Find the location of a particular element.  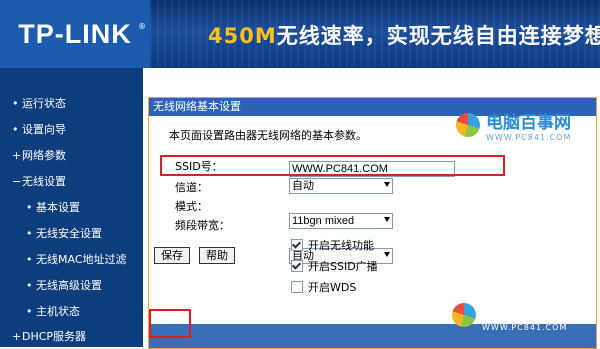

panel-description: 本页面设置路由器无线网络的基本参数。 is located at coordinates (268, 135).